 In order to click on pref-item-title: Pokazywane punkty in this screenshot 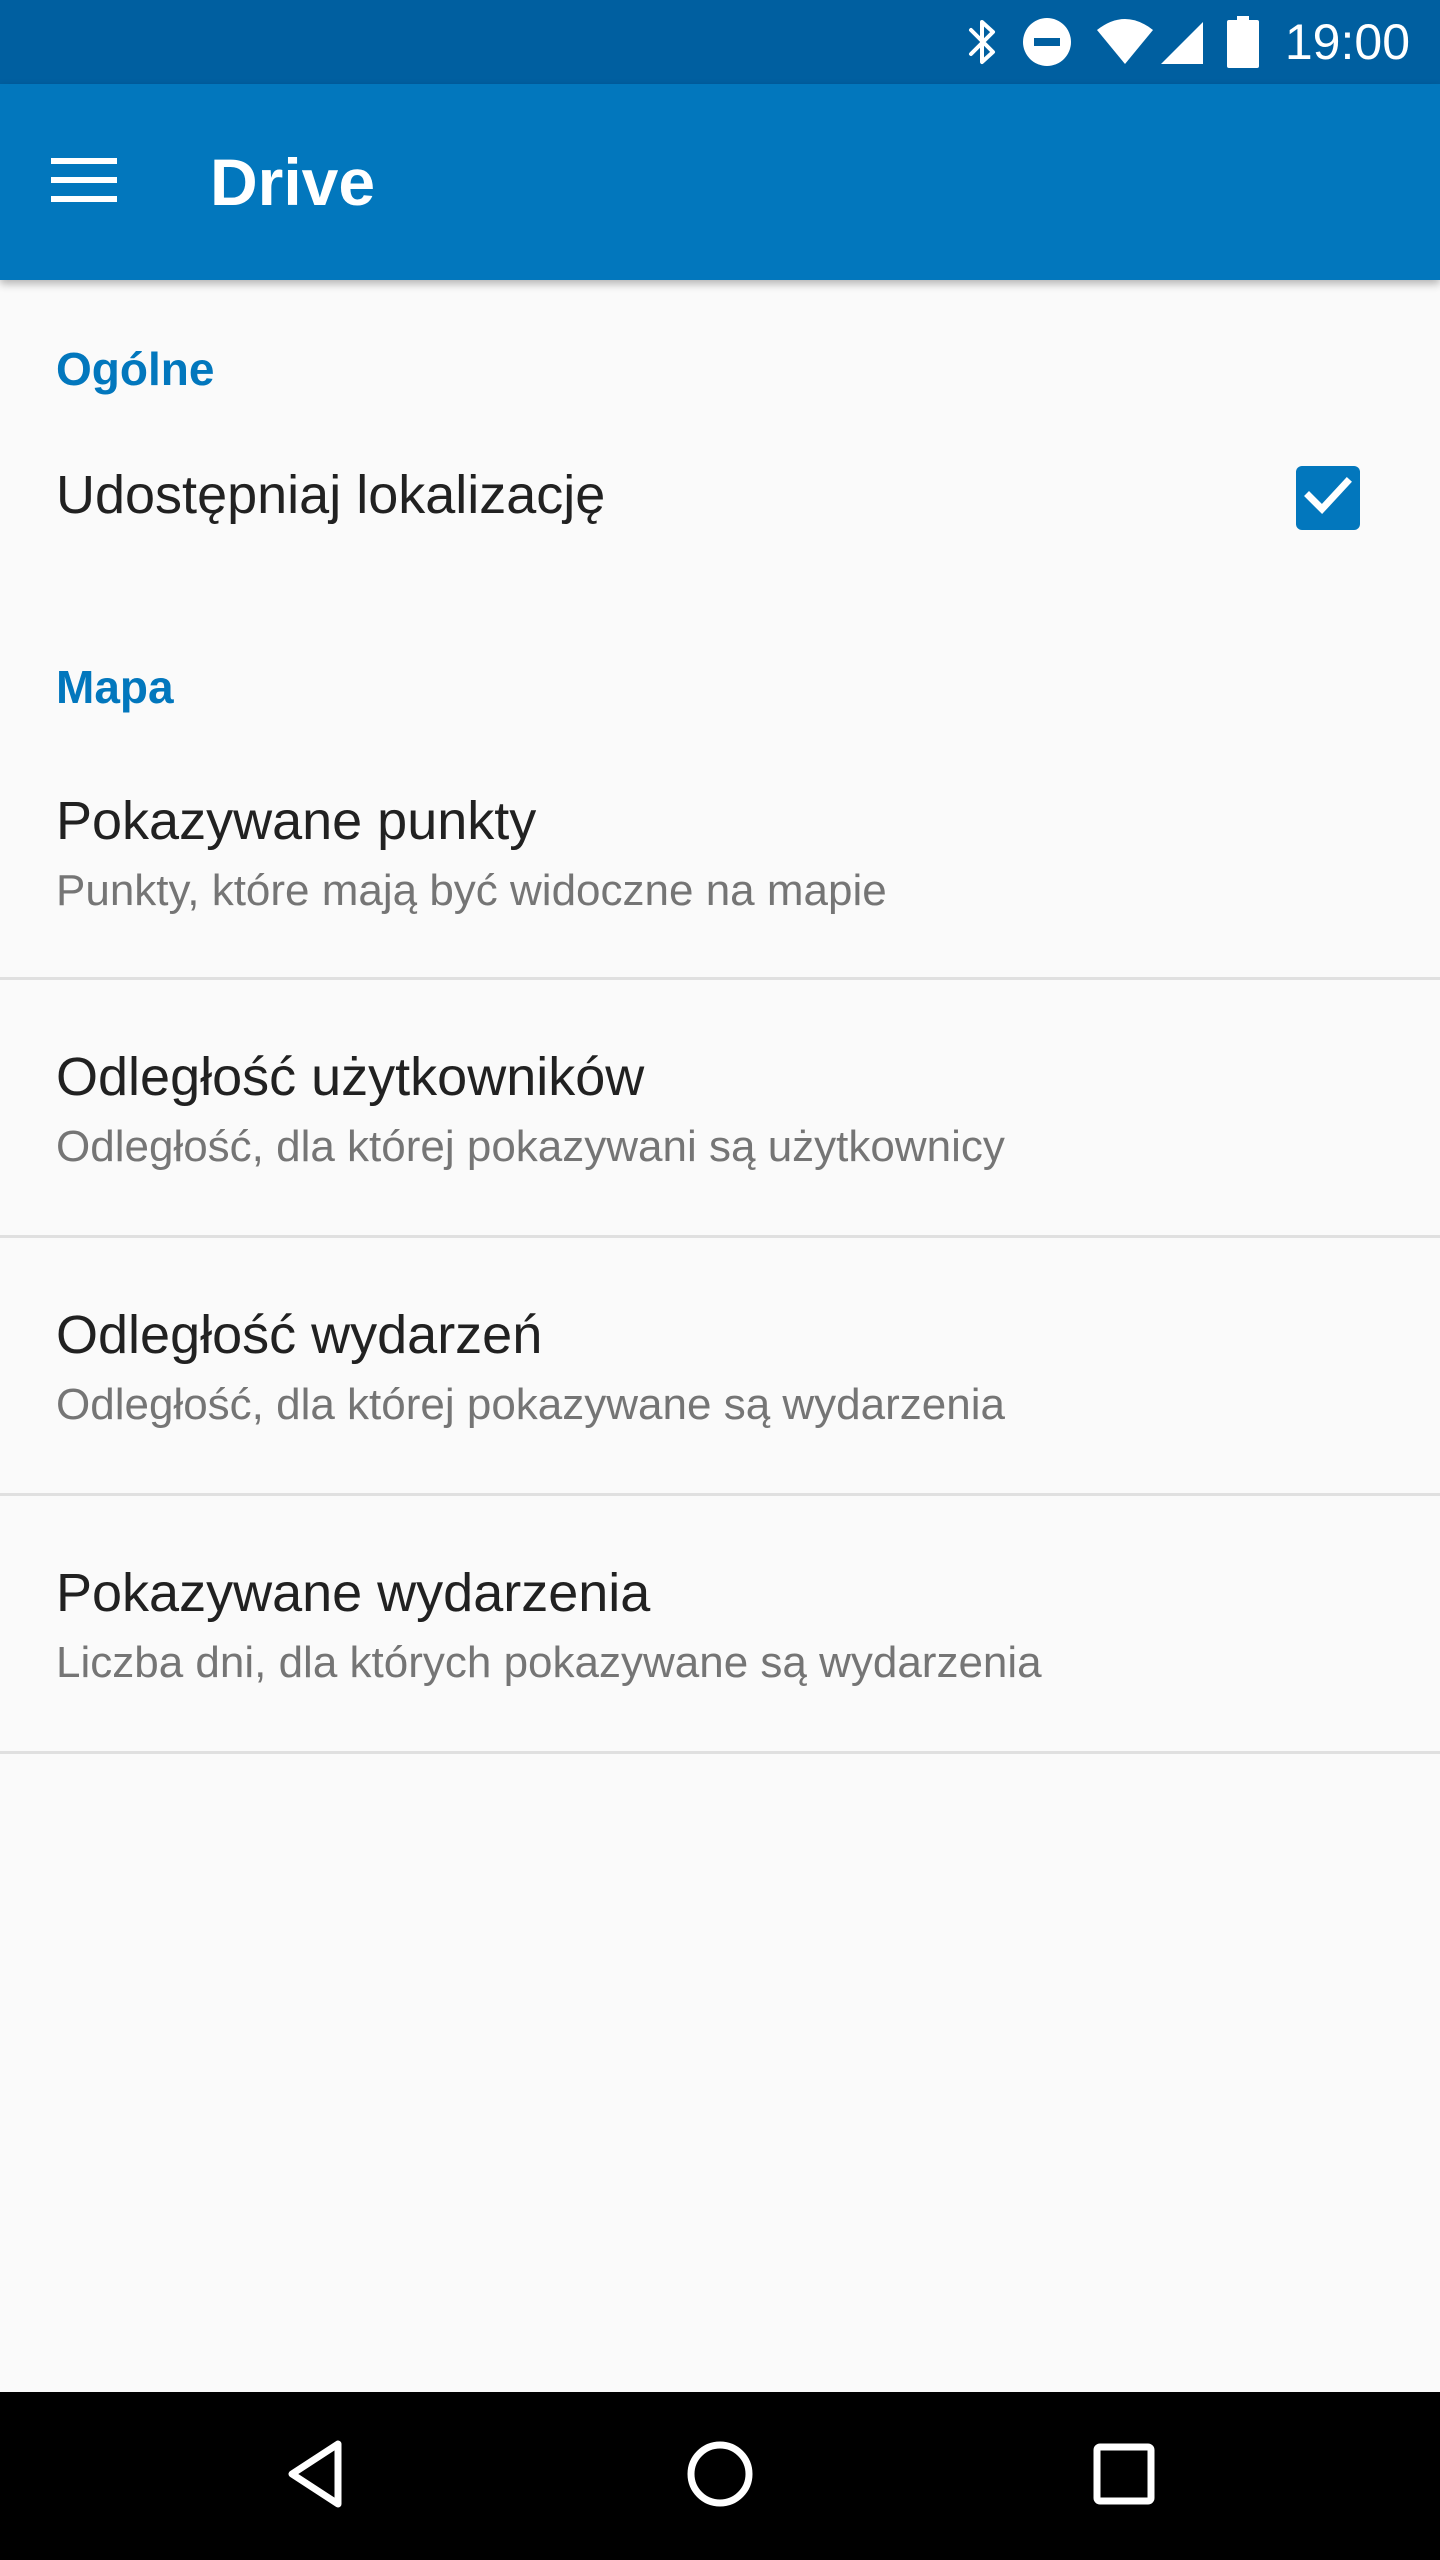, I will do `click(296, 821)`.